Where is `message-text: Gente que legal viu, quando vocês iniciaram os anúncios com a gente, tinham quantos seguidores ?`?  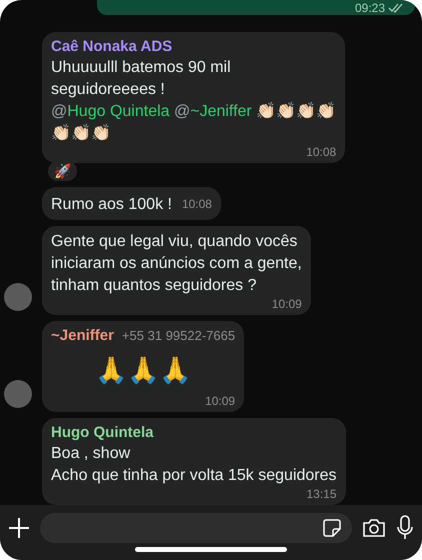 message-text: Gente que legal viu, quando vocês iniciaram os anúncios com a gente, tinham quantos seguidores ? is located at coordinates (176, 264).